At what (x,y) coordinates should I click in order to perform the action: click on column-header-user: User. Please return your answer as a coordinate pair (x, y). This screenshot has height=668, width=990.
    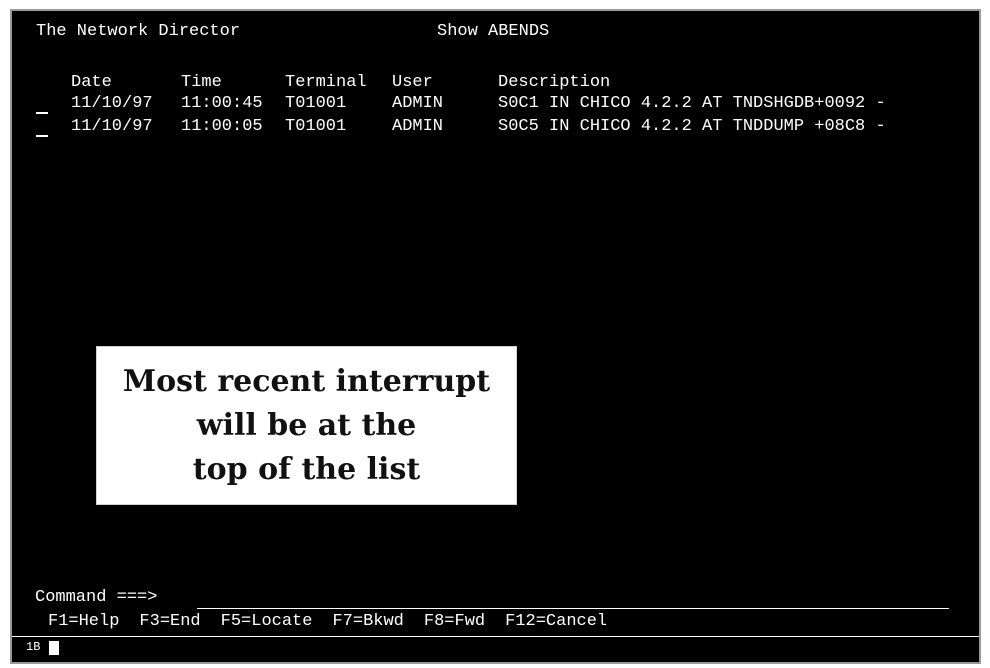
    Looking at the image, I should click on (412, 82).